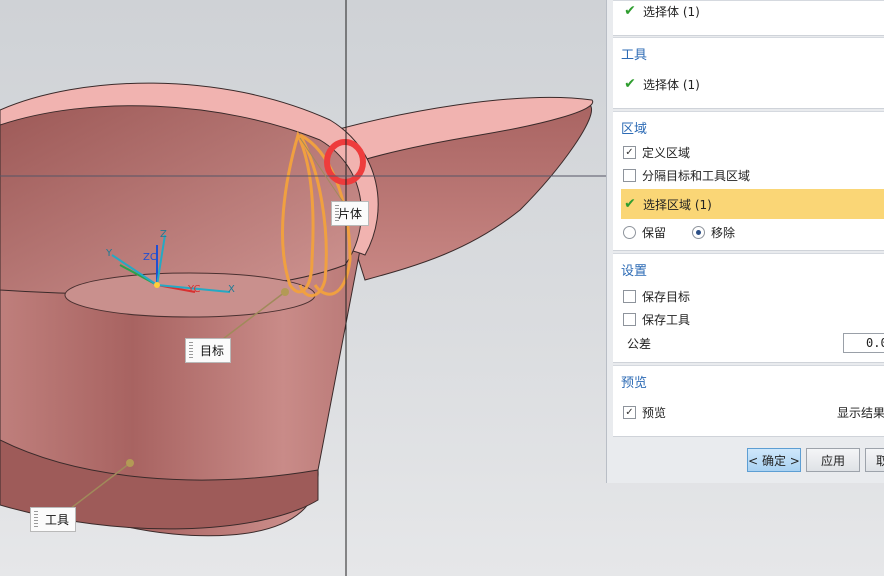 This screenshot has height=576, width=884. What do you see at coordinates (285, 292) in the screenshot?
I see `target-leader-dot` at bounding box center [285, 292].